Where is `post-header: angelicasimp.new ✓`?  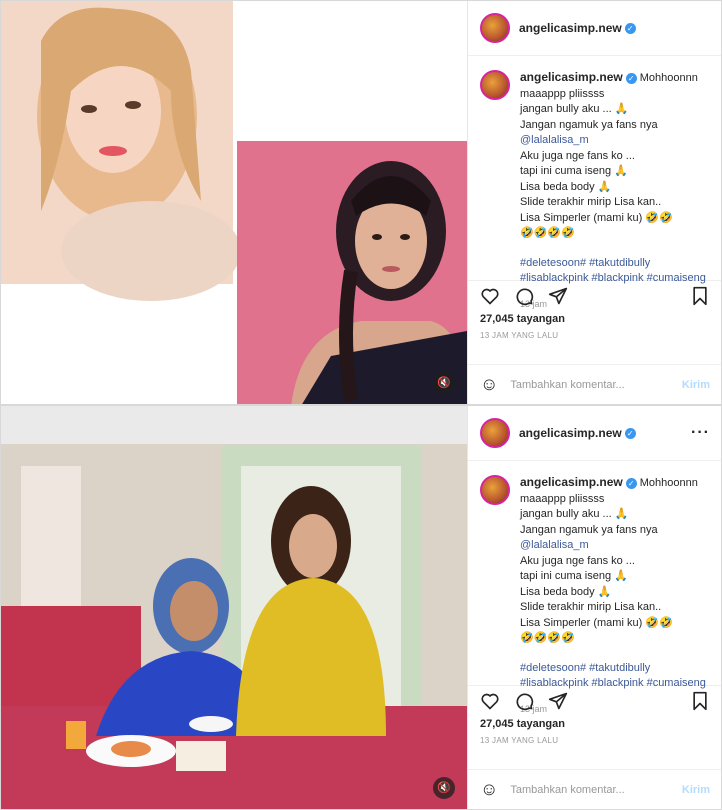 post-header: angelicasimp.new ✓ is located at coordinates (594, 28).